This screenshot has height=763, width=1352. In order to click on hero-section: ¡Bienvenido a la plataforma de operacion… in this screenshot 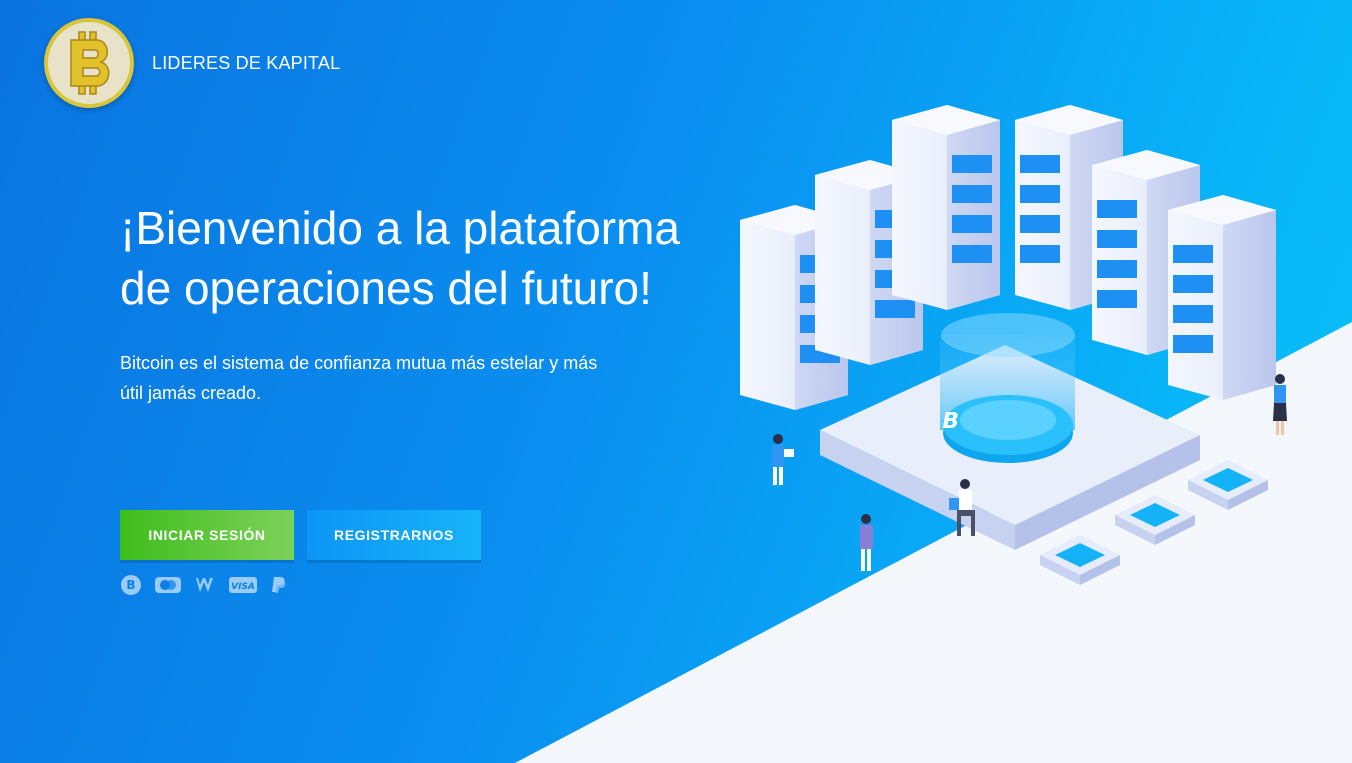, I will do `click(400, 303)`.